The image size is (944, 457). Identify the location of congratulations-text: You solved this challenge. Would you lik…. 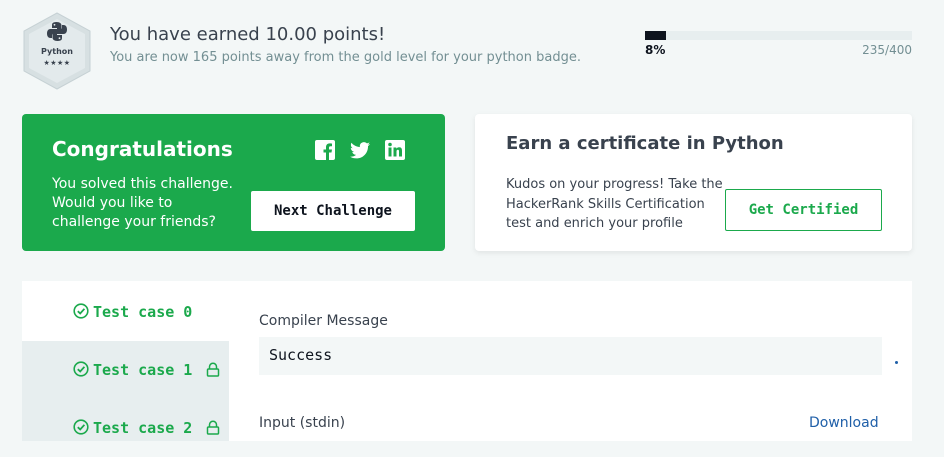
(142, 203).